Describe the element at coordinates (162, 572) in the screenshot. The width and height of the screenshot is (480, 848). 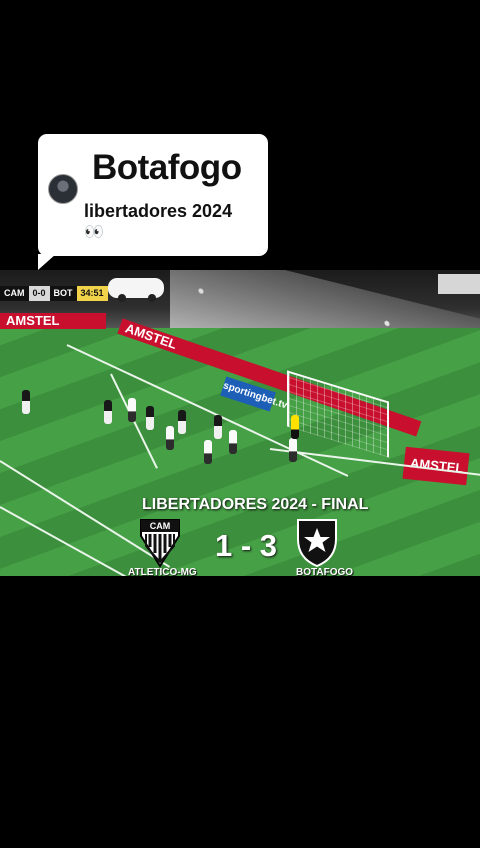
I see `home-team-name: ATLETICO-MG` at that location.